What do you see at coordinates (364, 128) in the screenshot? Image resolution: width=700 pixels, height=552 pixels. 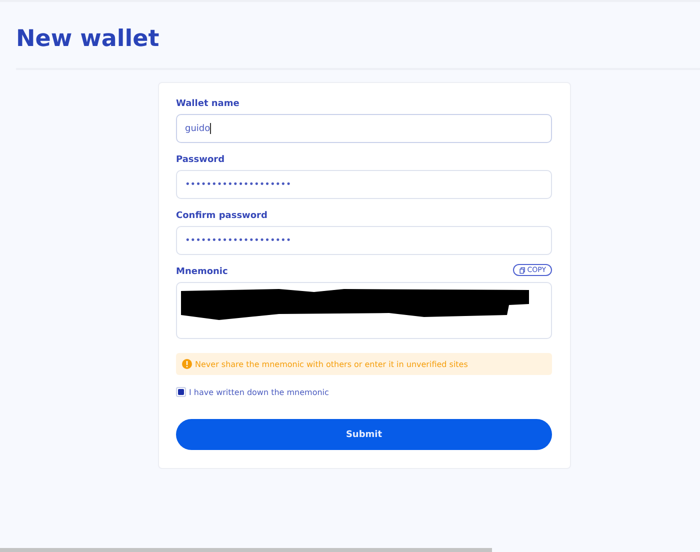 I see `input-field: guido` at bounding box center [364, 128].